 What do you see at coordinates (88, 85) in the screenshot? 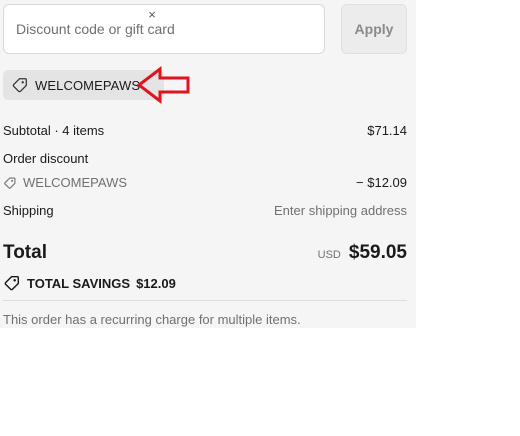
I see `applied-code-label: WELCOMEPAWS` at bounding box center [88, 85].